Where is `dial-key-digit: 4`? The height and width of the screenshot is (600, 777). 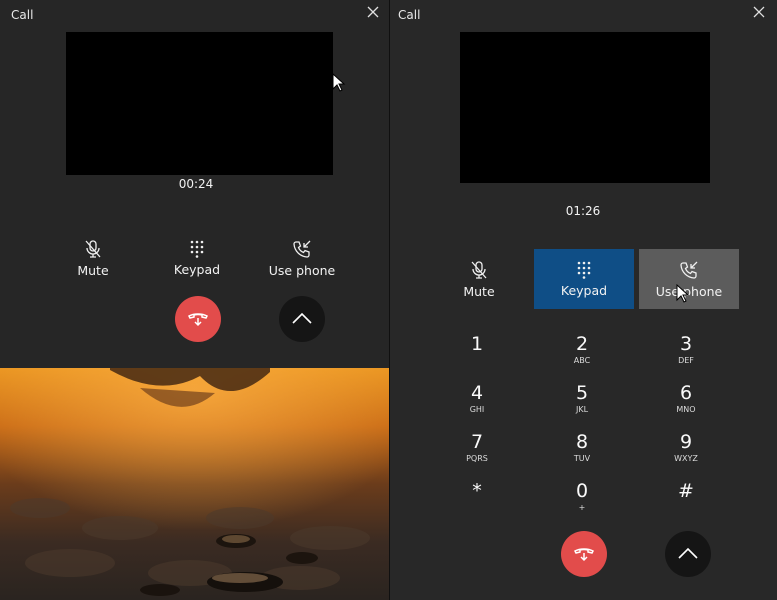 dial-key-digit: 4 is located at coordinates (477, 393).